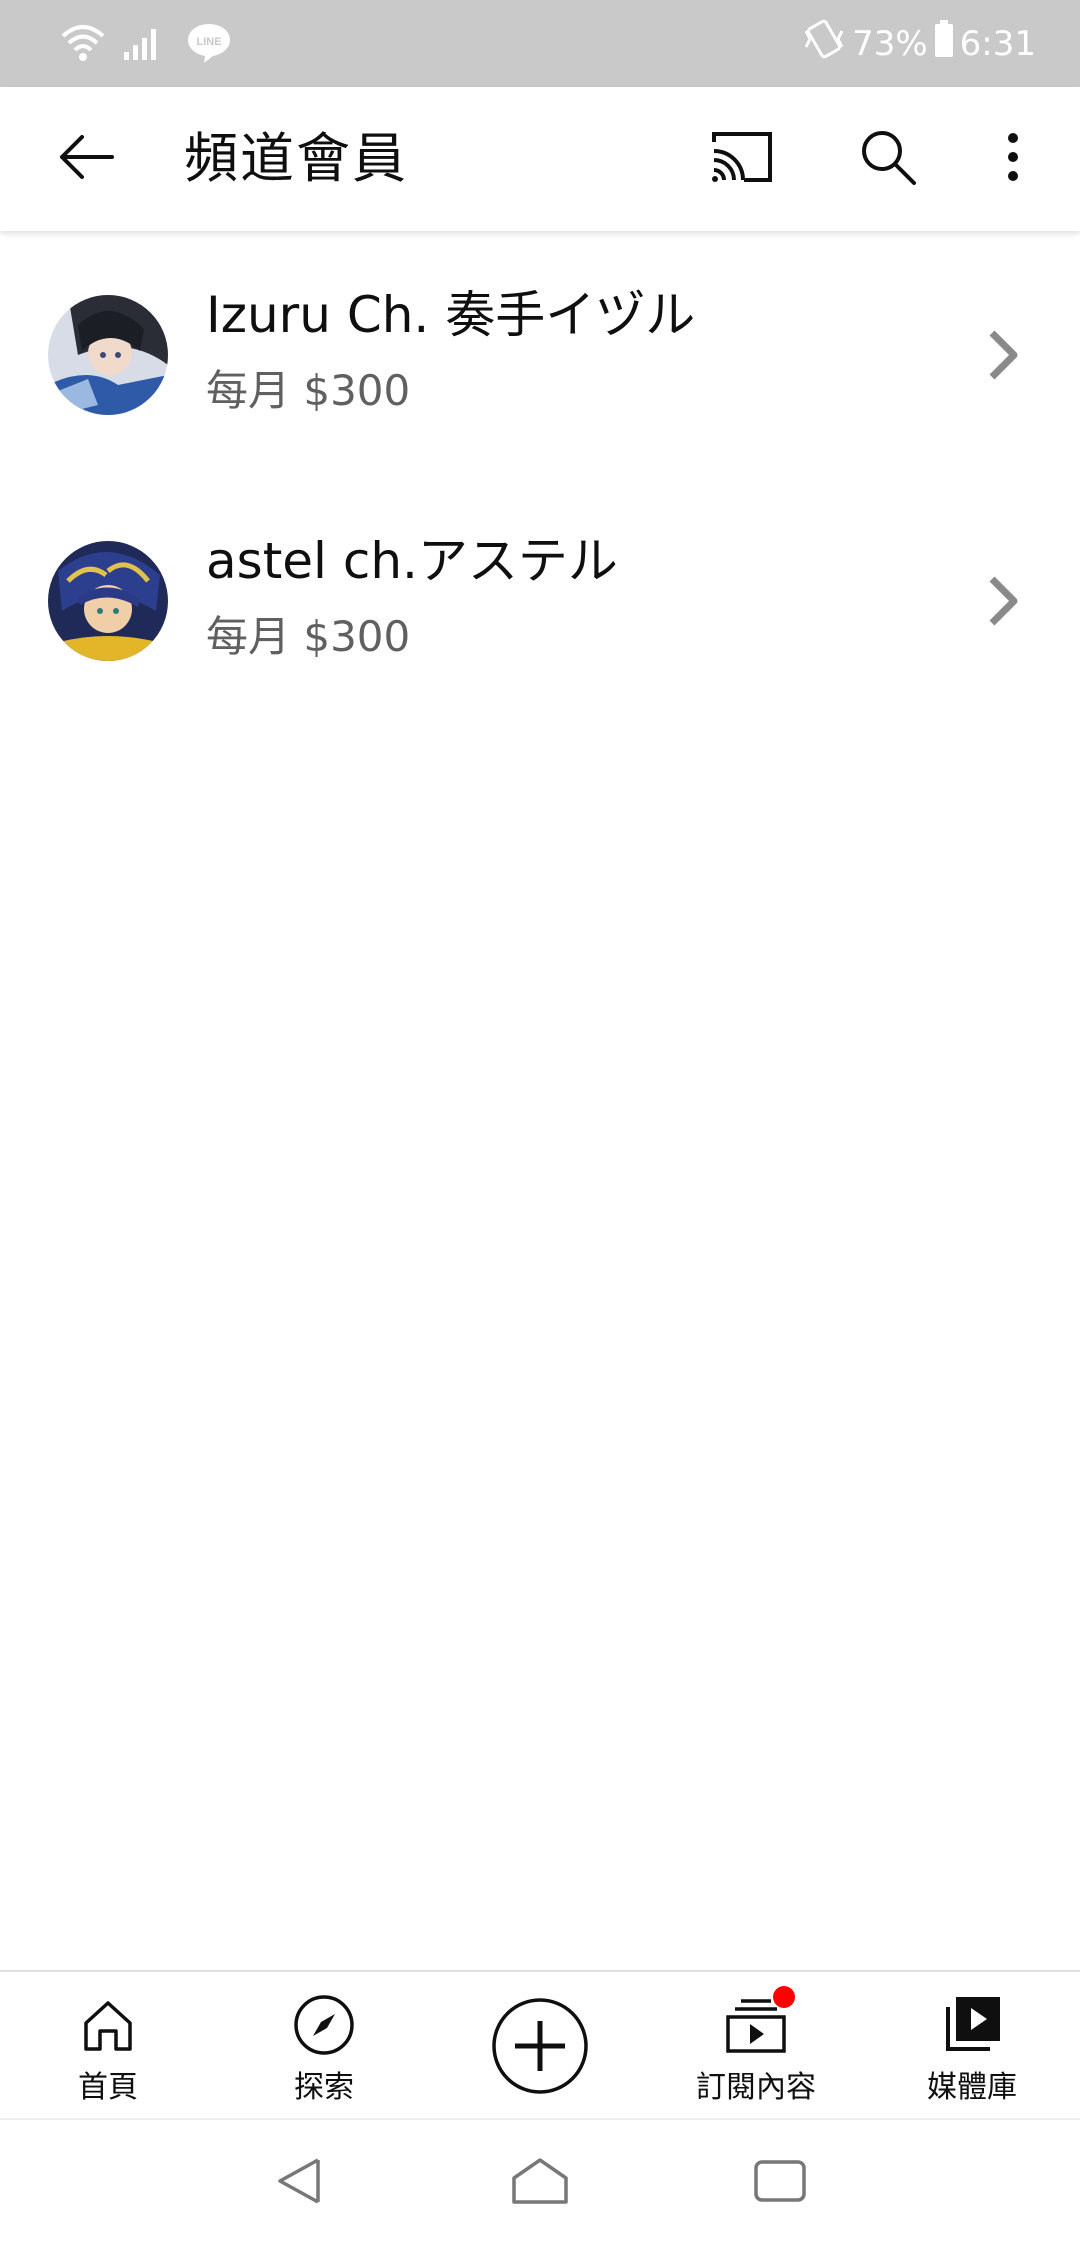 This screenshot has width=1080, height=2248. Describe the element at coordinates (412, 561) in the screenshot. I see `channel-name: astel ch.アステル` at that location.